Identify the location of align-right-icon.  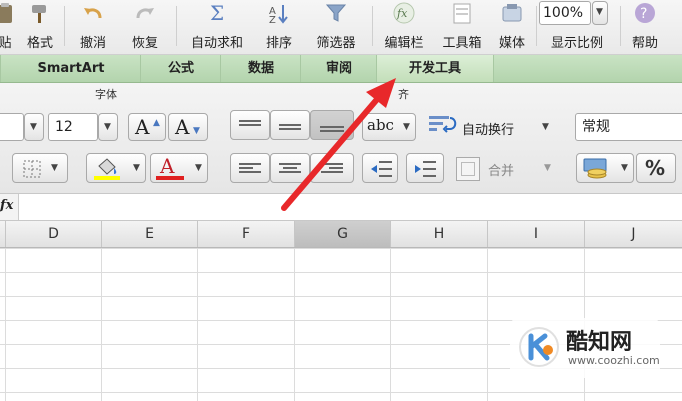
(332, 168).